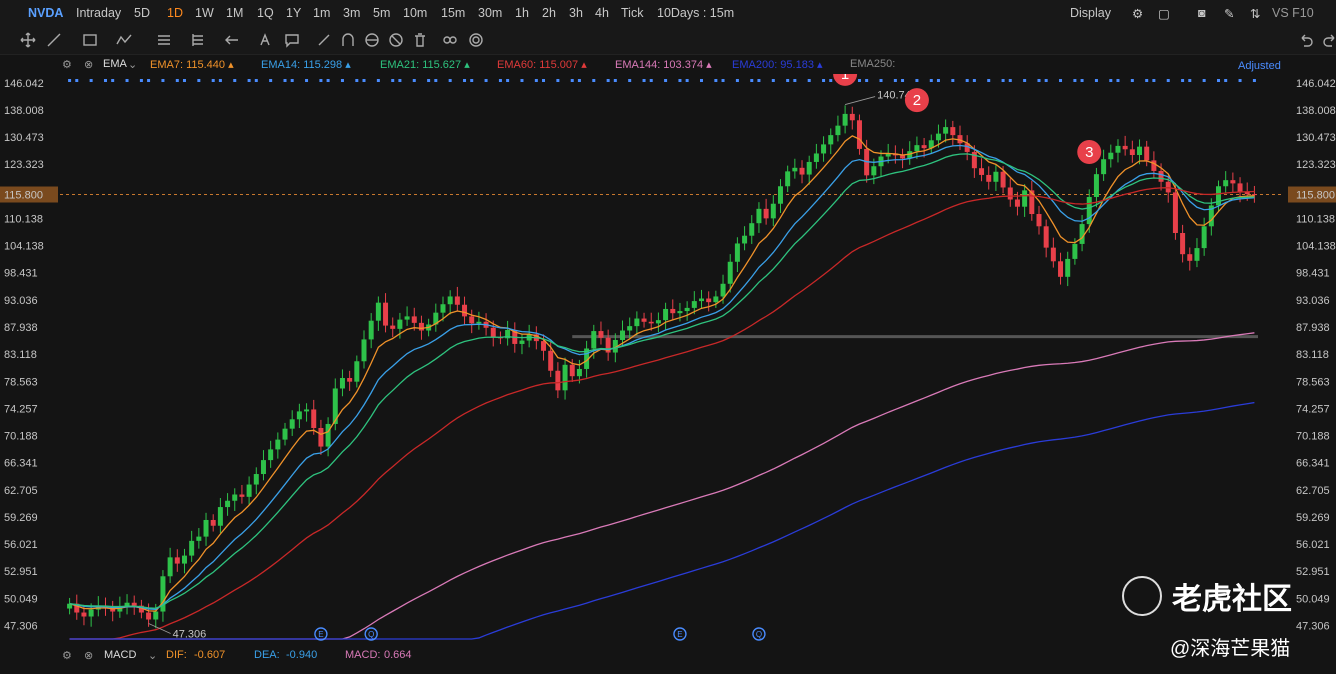  I want to click on tab-10m: 10m, so click(415, 13).